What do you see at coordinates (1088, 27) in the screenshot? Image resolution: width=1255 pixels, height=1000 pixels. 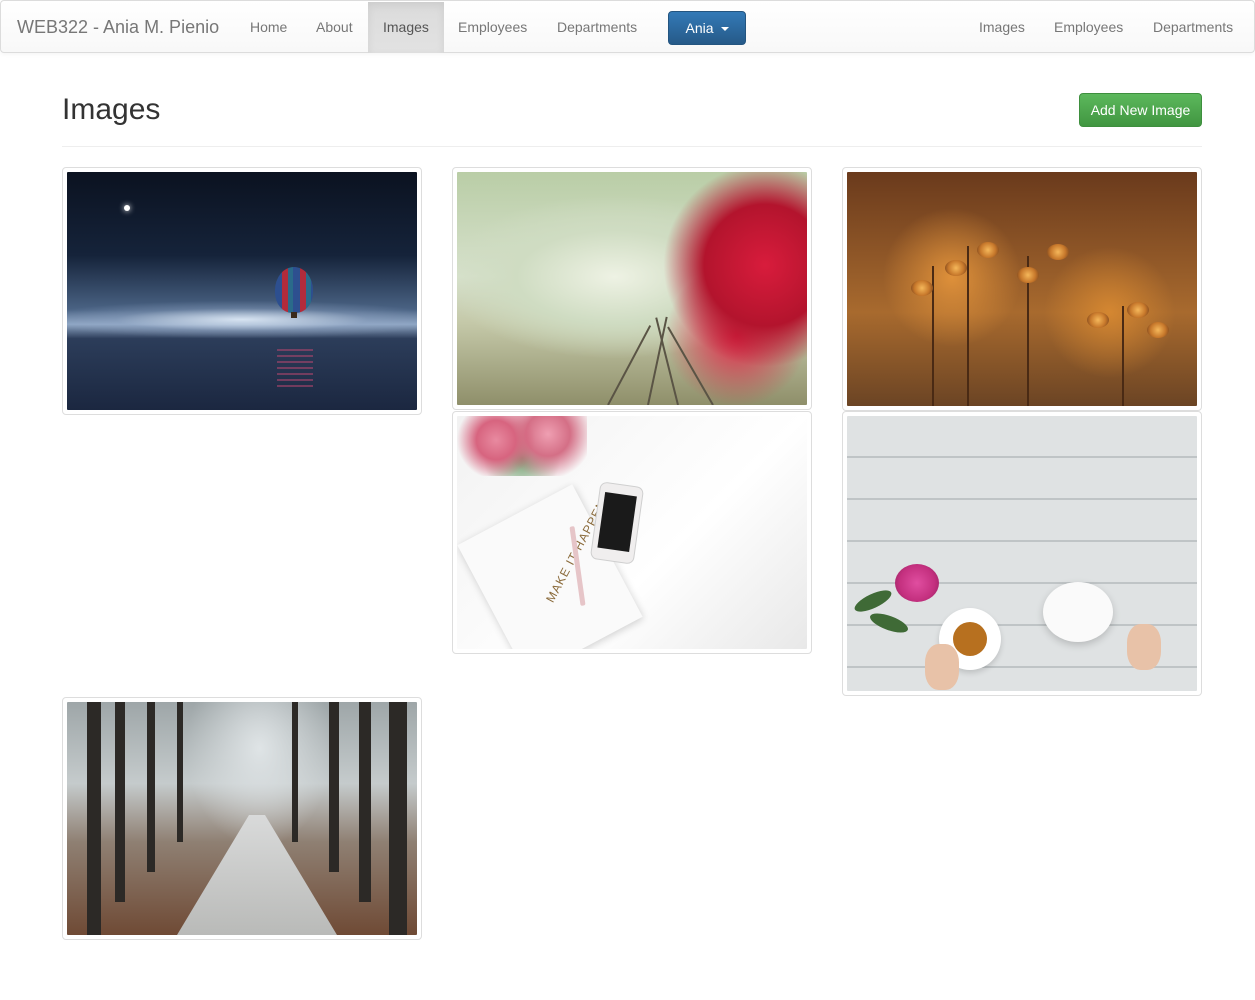 I see `nav-right-employees: Employees` at bounding box center [1088, 27].